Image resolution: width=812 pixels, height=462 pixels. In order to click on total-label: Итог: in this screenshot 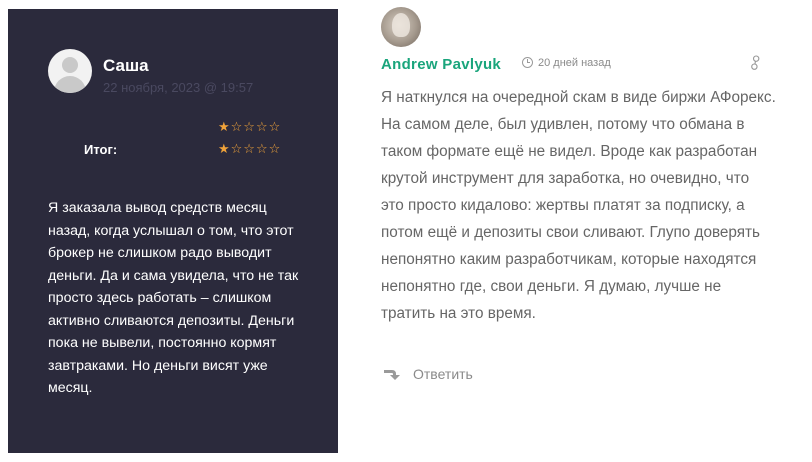, I will do `click(101, 149)`.